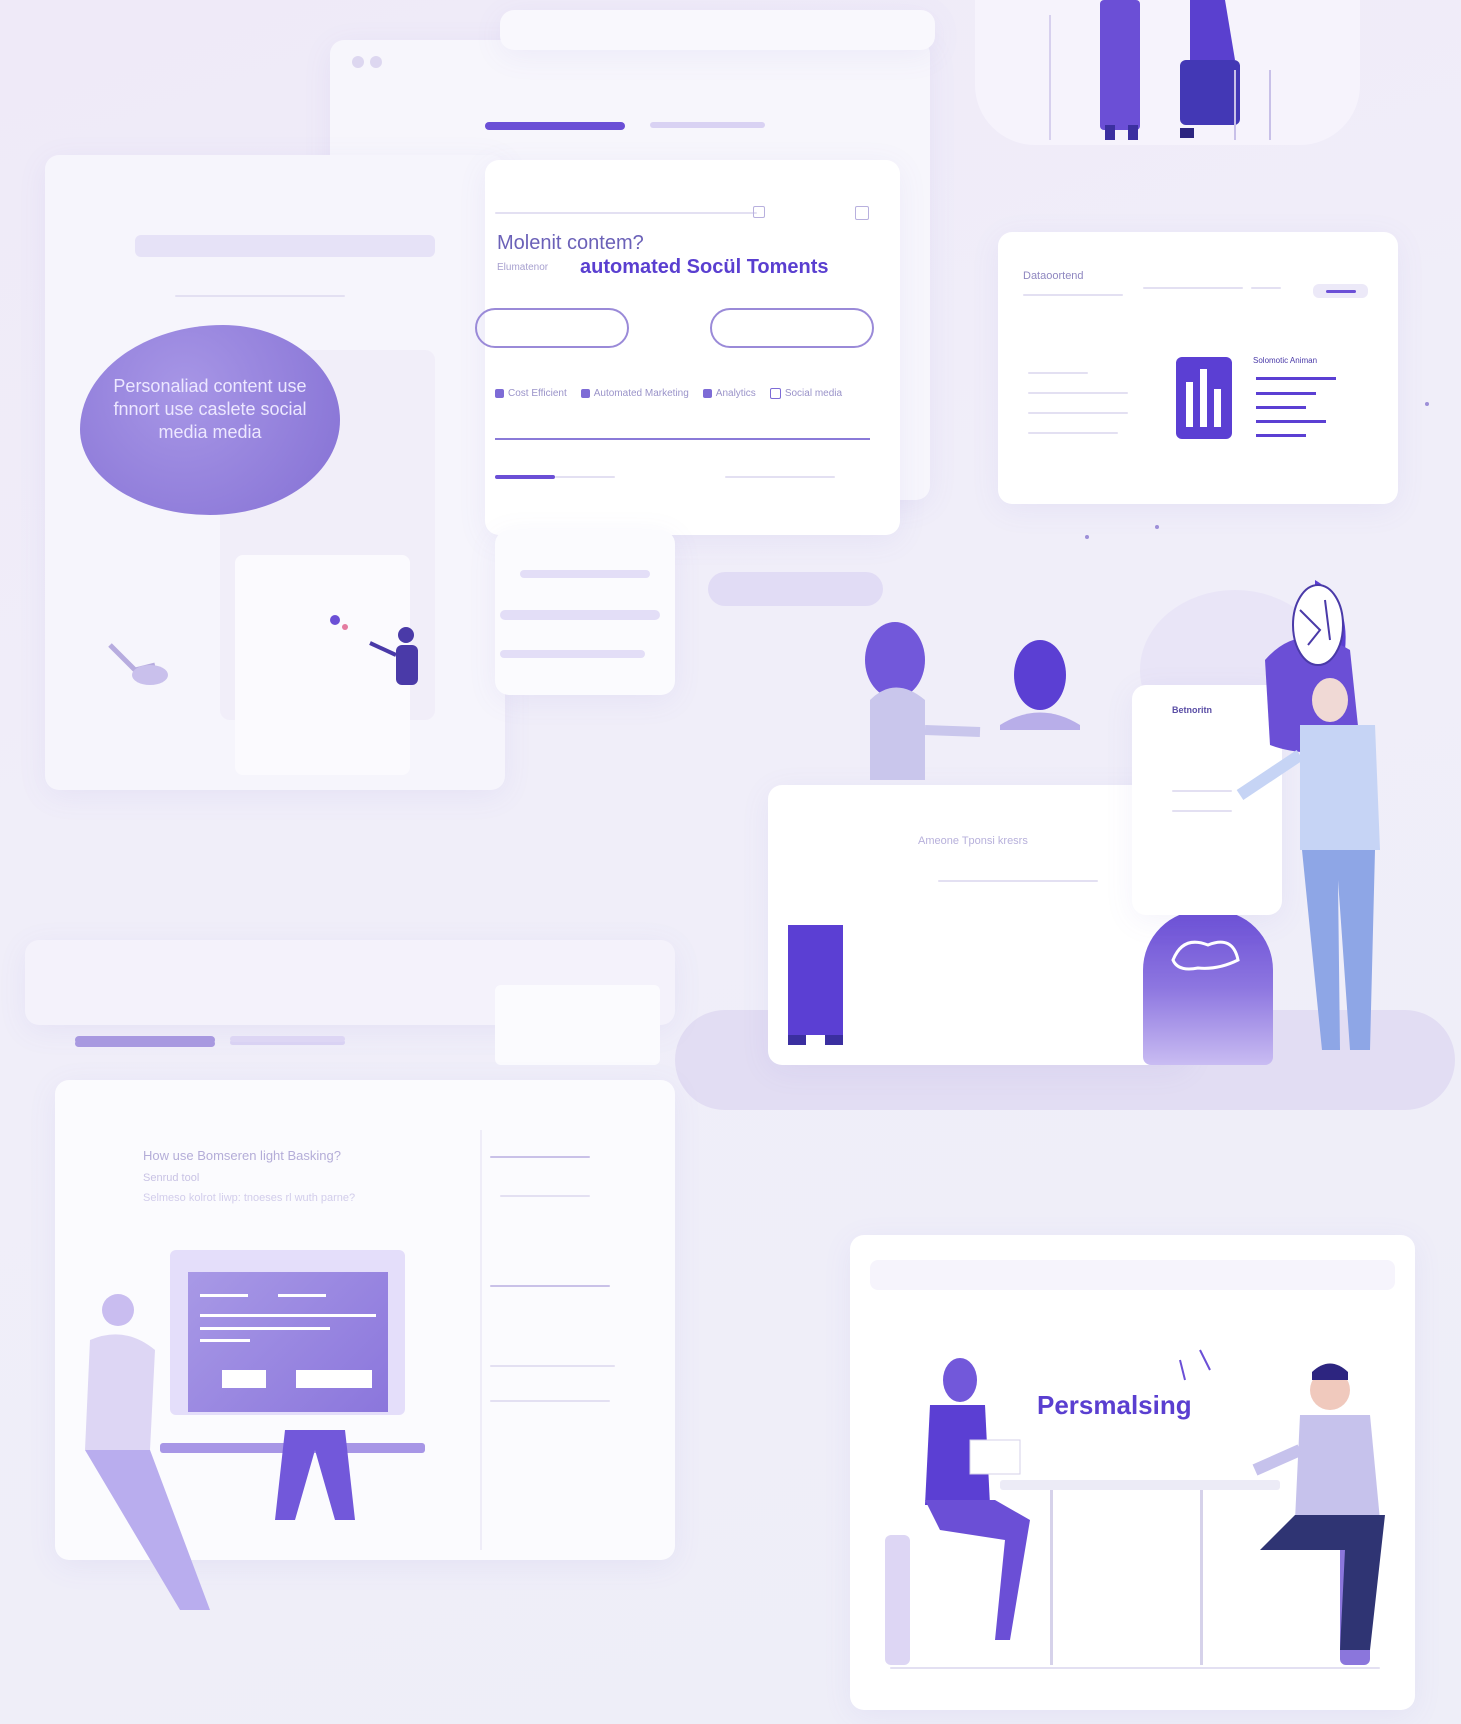  Describe the element at coordinates (1053, 276) in the screenshot. I see `dashboard-title: Dataoortend` at that location.